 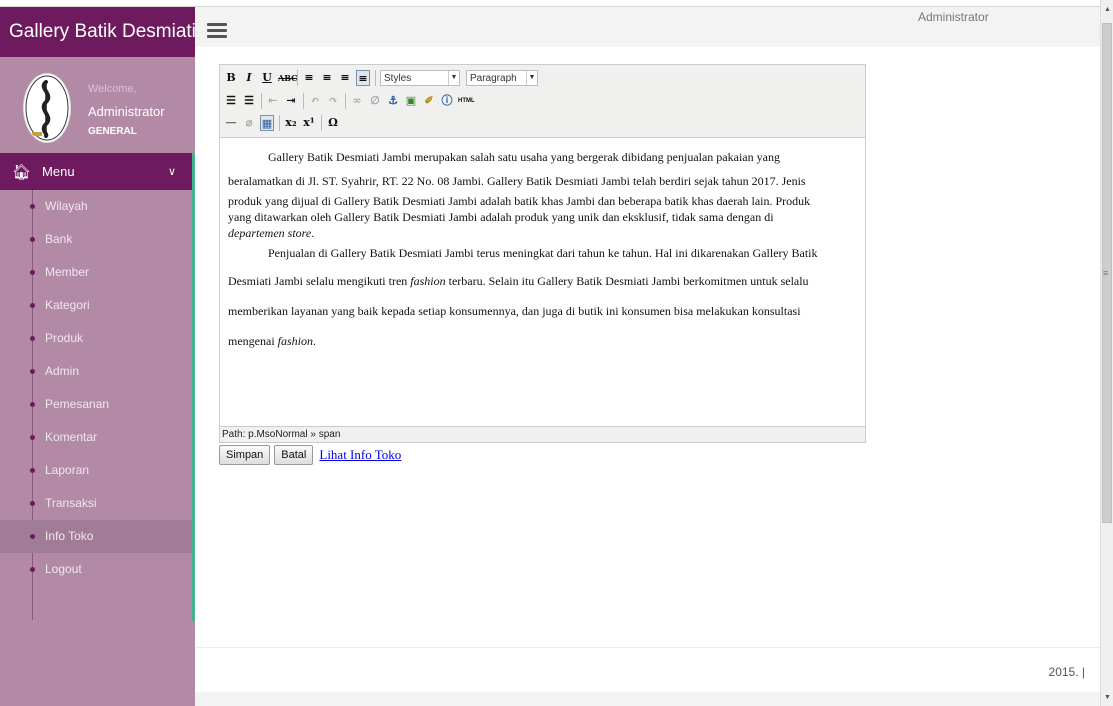 I want to click on view-info-link: Lihat Info Toko, so click(x=360, y=455).